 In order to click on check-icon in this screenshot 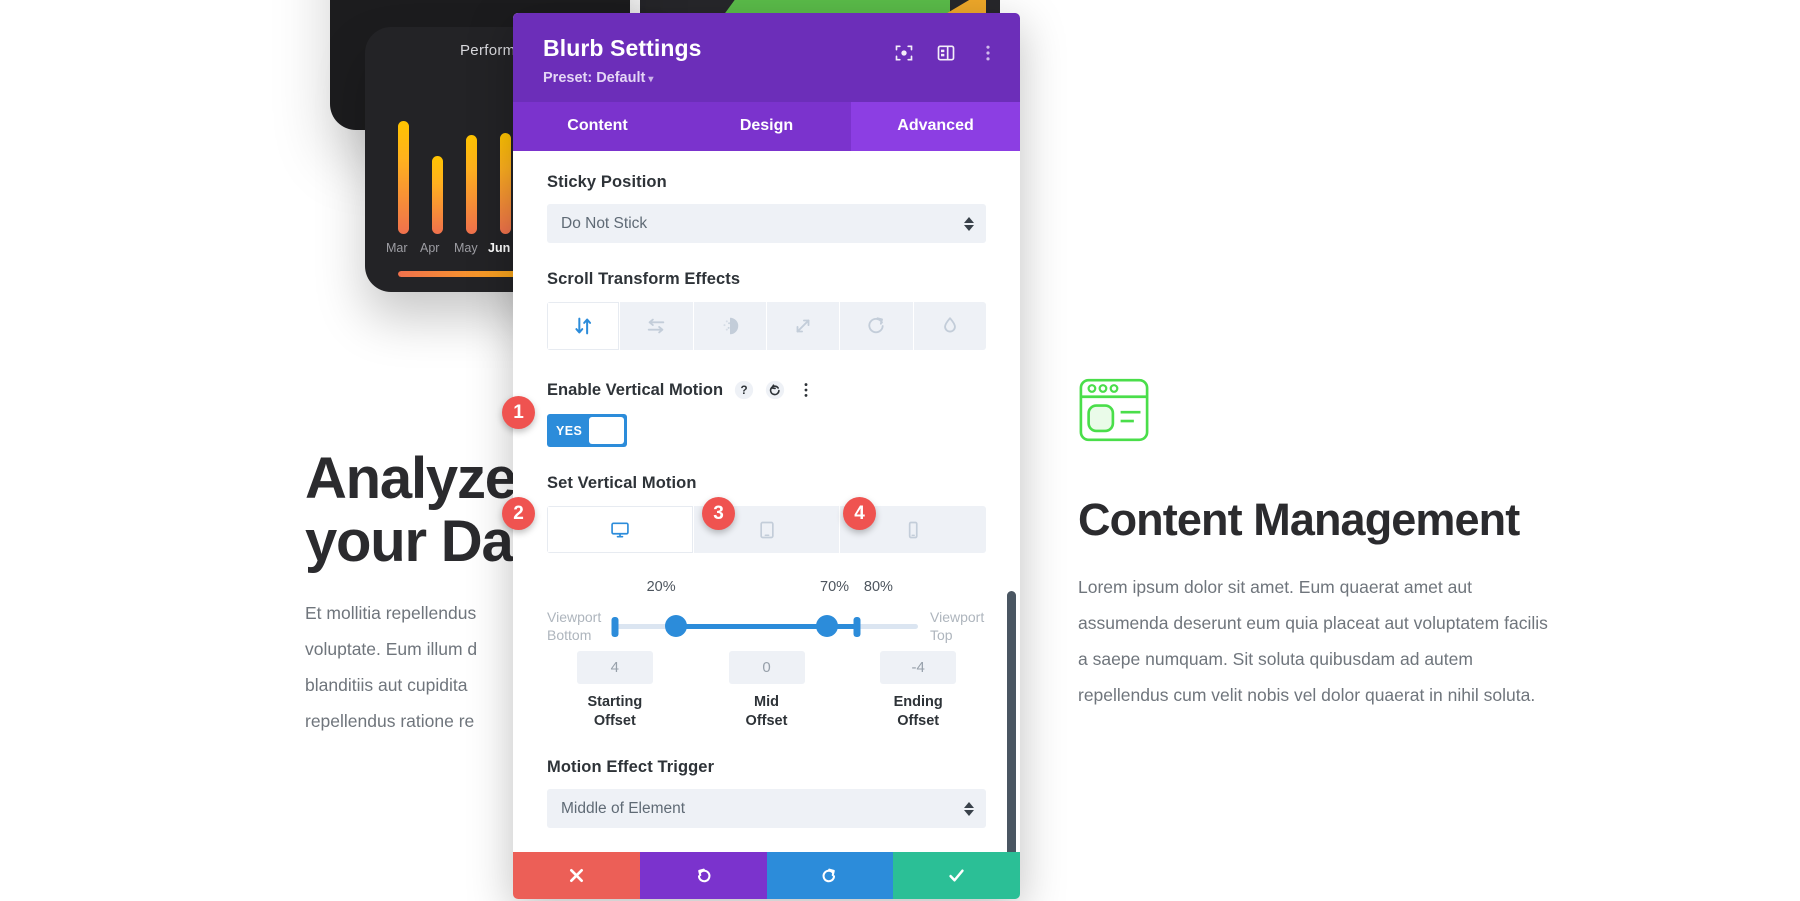, I will do `click(956, 875)`.